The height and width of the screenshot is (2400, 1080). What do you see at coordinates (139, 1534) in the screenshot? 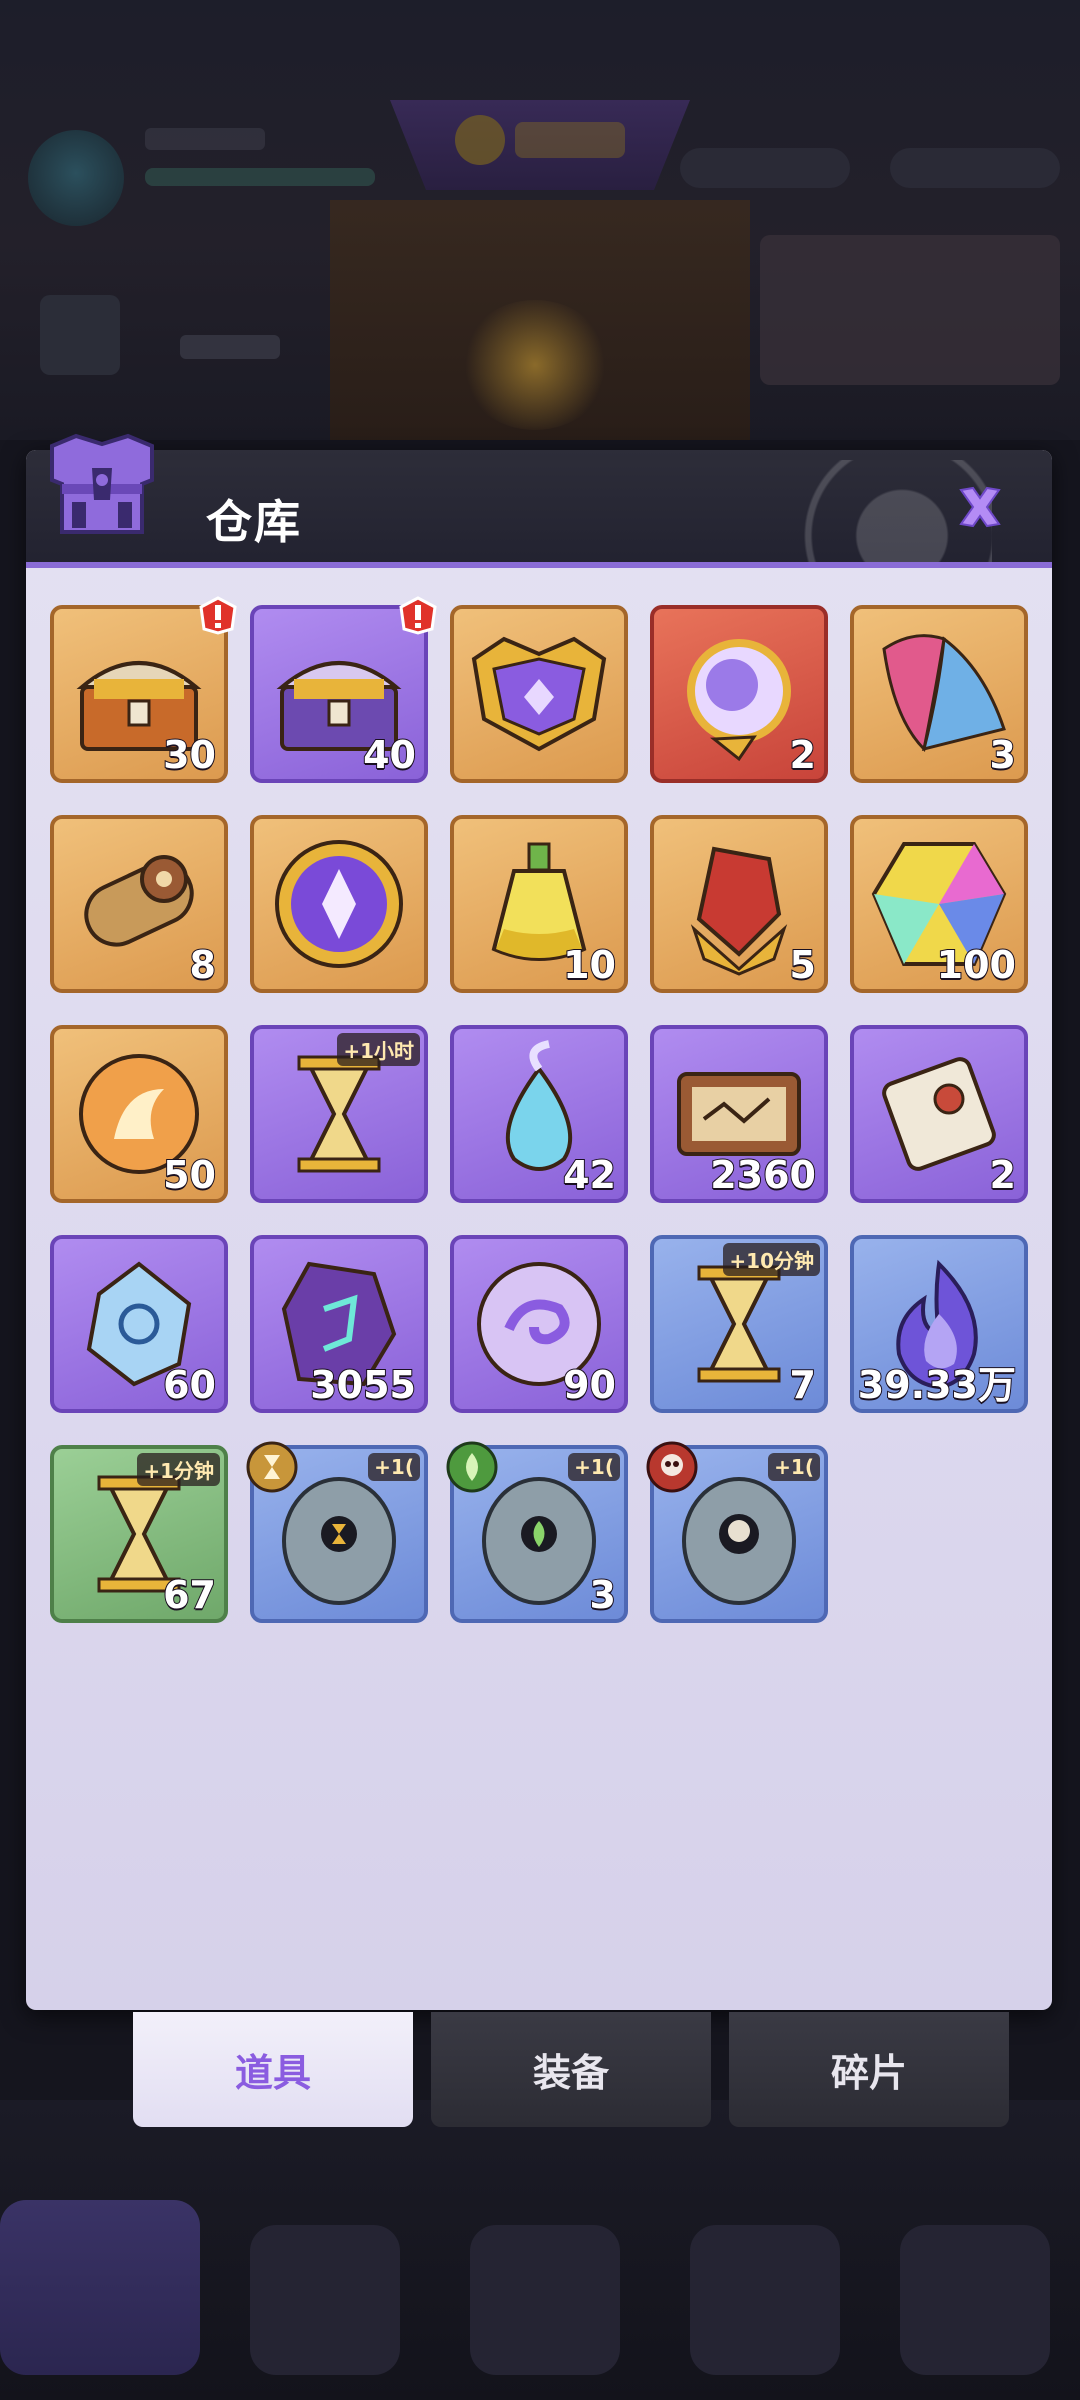
I see `item-slot-hourglass-1m: +1分钟 67` at bounding box center [139, 1534].